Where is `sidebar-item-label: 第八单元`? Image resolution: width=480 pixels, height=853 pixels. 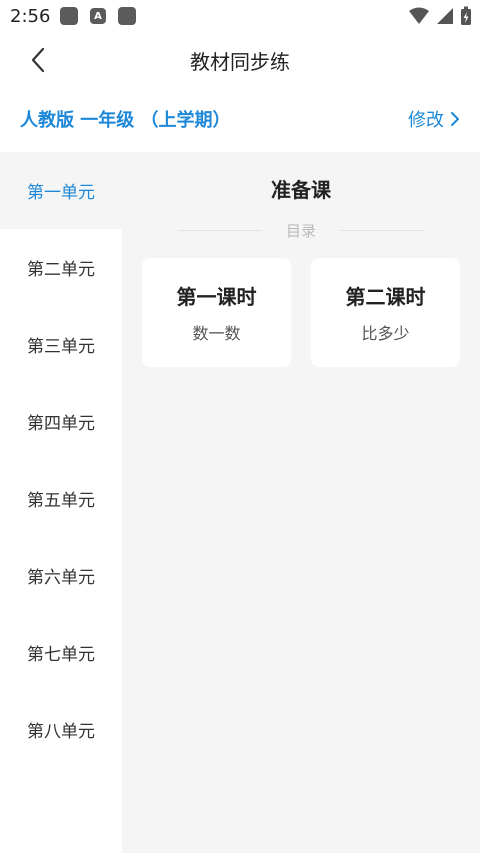 sidebar-item-label: 第八单元 is located at coordinates (61, 732).